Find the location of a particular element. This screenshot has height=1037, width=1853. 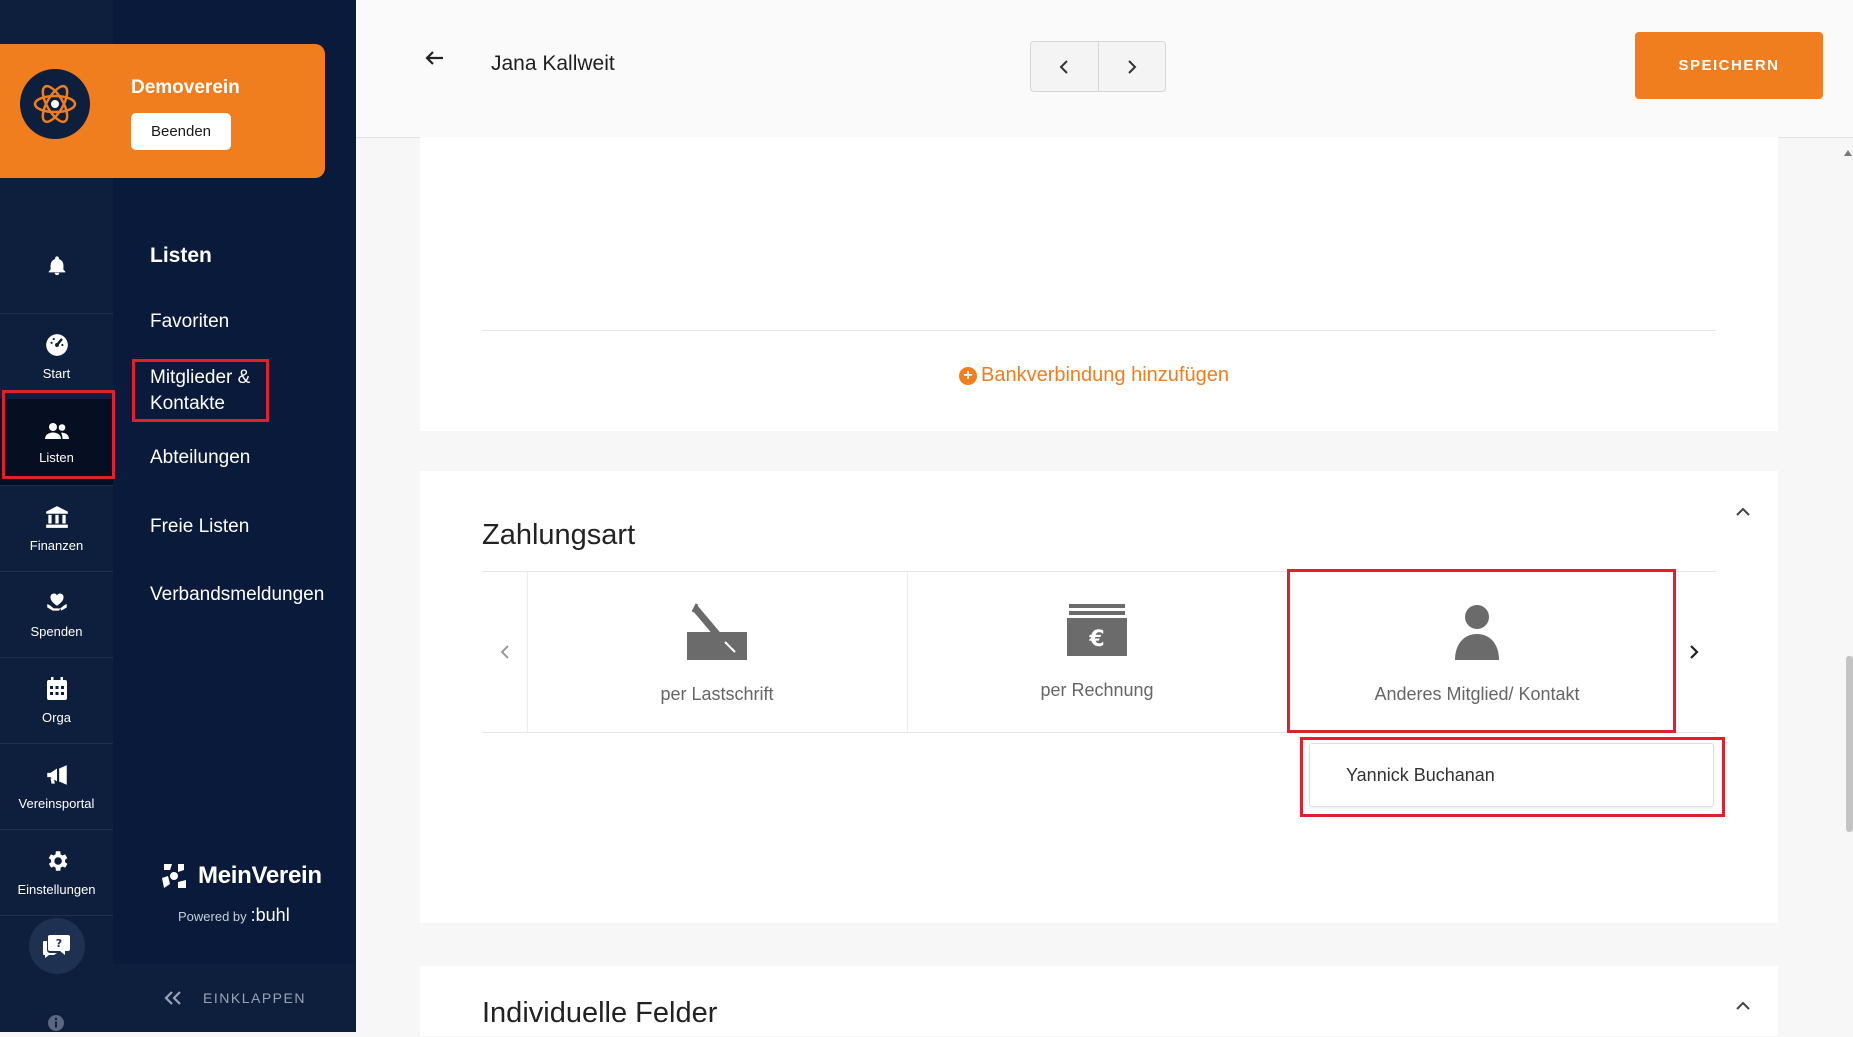

record-pager is located at coordinates (1098, 66).